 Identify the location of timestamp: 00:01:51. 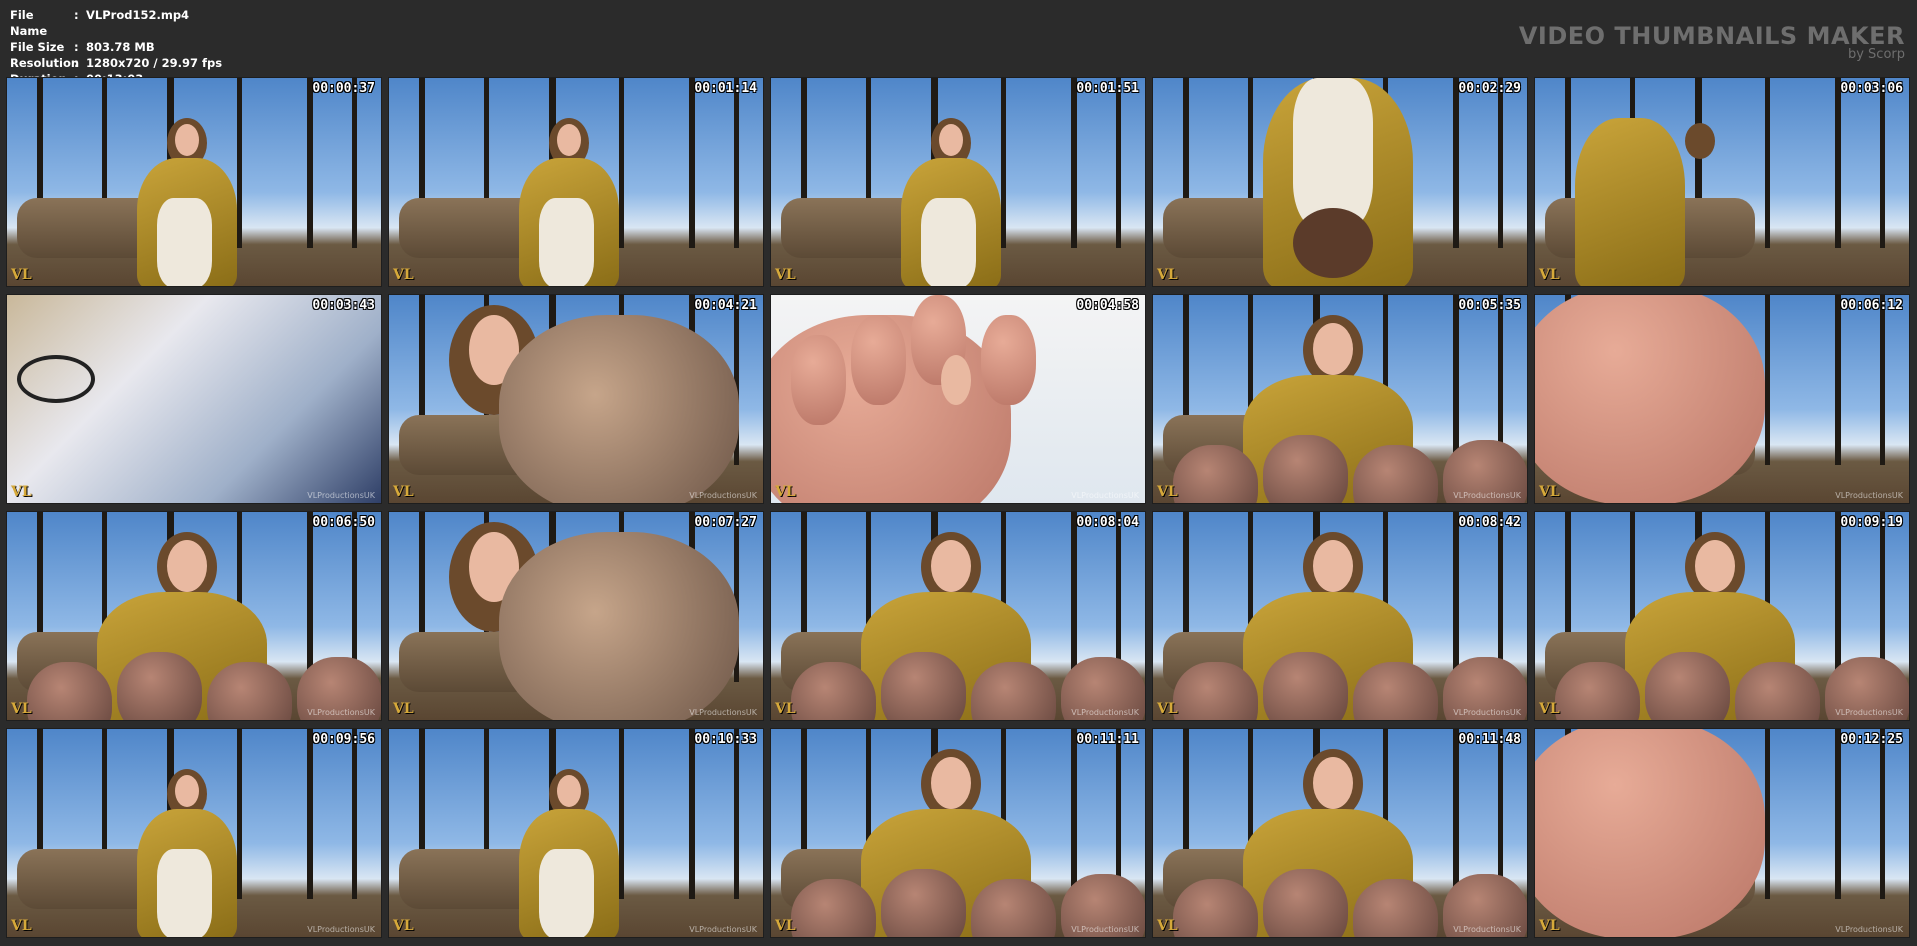
(1107, 88).